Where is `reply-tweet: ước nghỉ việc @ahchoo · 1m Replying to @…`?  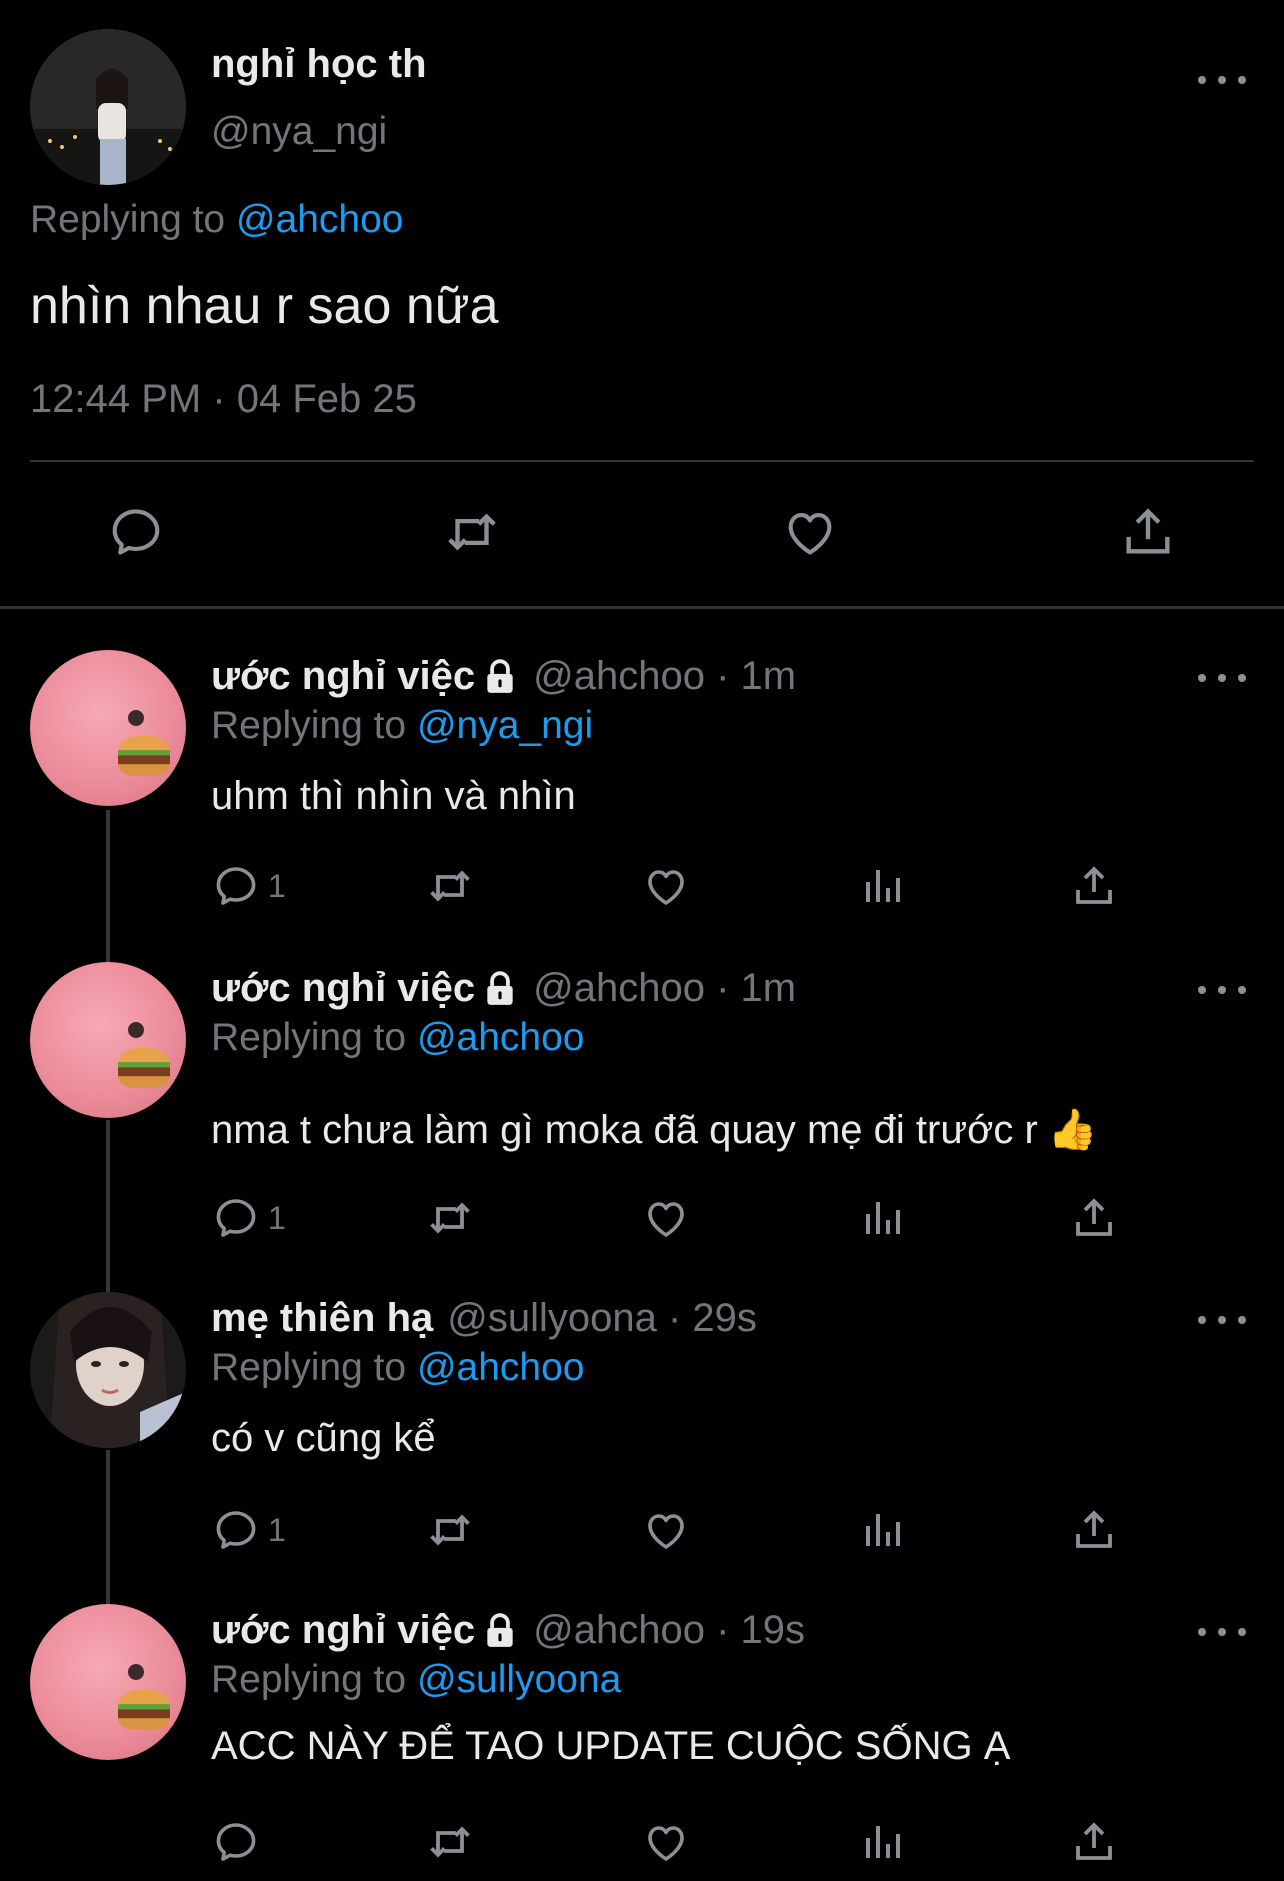 reply-tweet: ước nghỉ việc @ahchoo · 1m Replying to @… is located at coordinates (642, 785).